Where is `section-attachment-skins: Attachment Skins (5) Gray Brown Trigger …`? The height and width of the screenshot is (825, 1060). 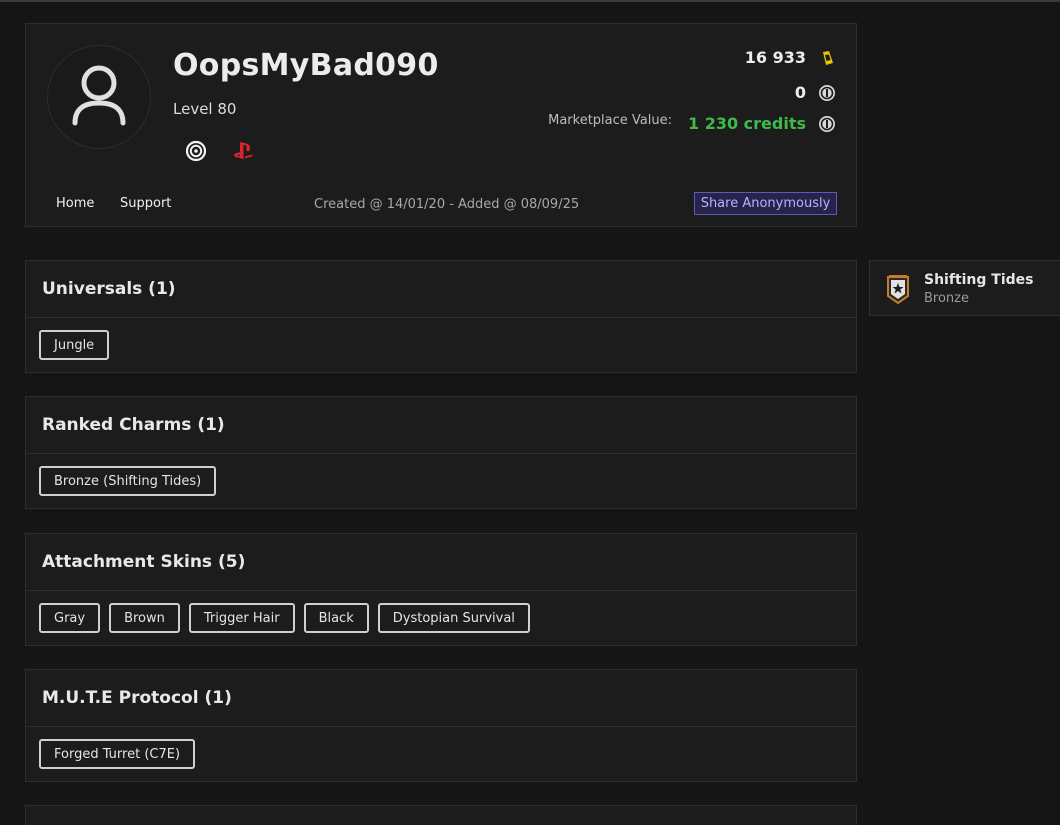 section-attachment-skins: Attachment Skins (5) Gray Brown Trigger … is located at coordinates (441, 589).